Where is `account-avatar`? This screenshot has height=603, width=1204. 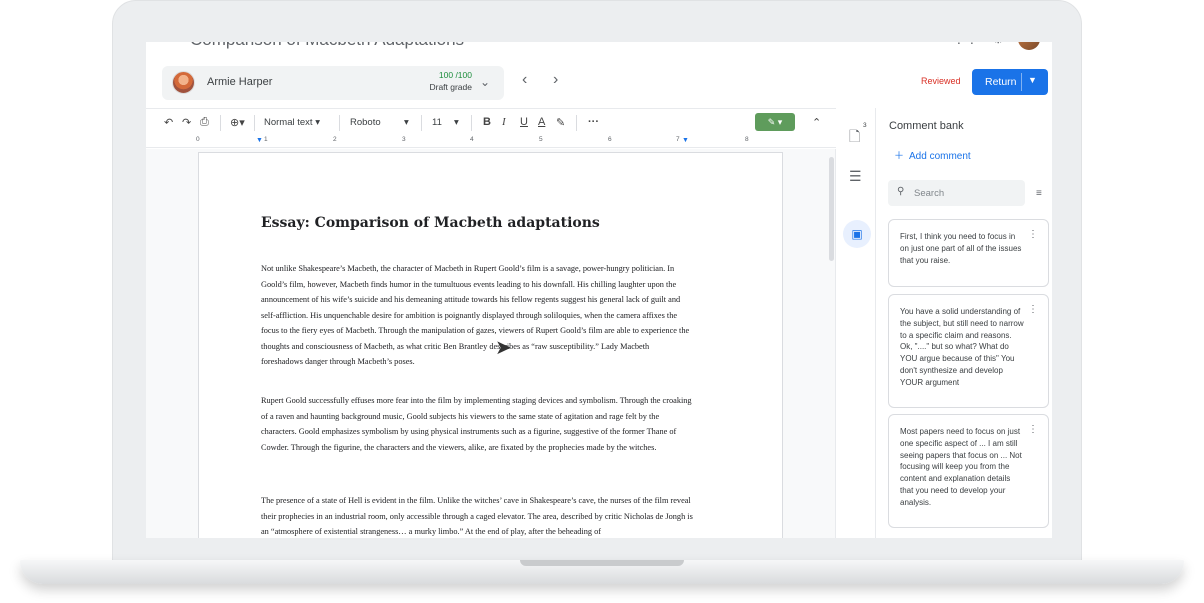 account-avatar is located at coordinates (1029, 46).